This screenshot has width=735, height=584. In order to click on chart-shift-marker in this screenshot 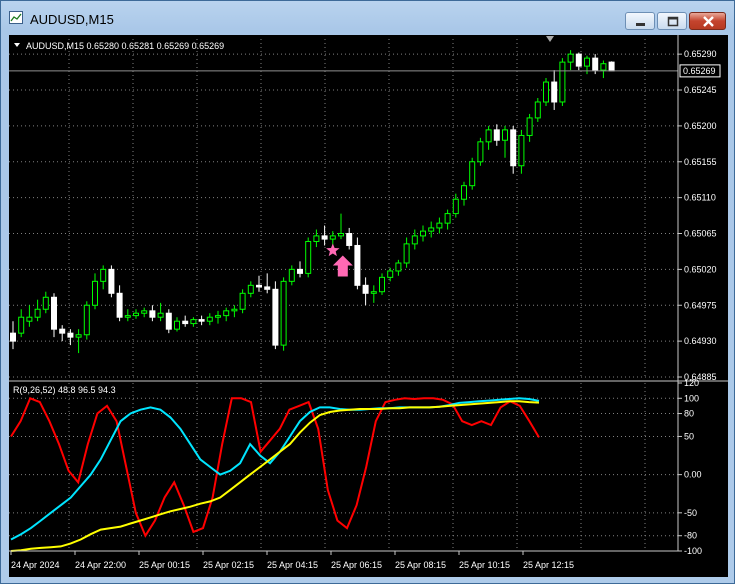, I will do `click(550, 39)`.